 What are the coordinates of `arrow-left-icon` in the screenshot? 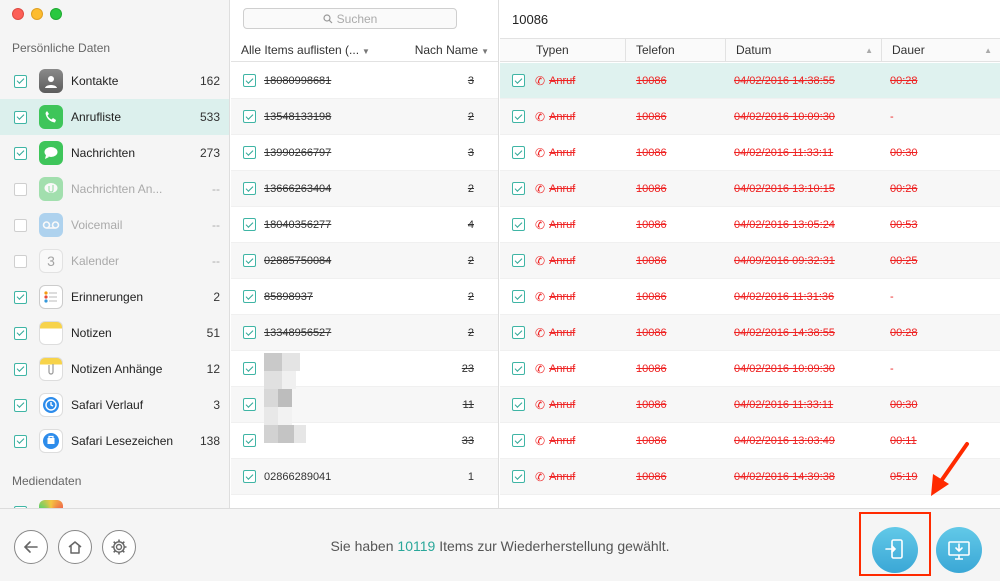 It's located at (30, 547).